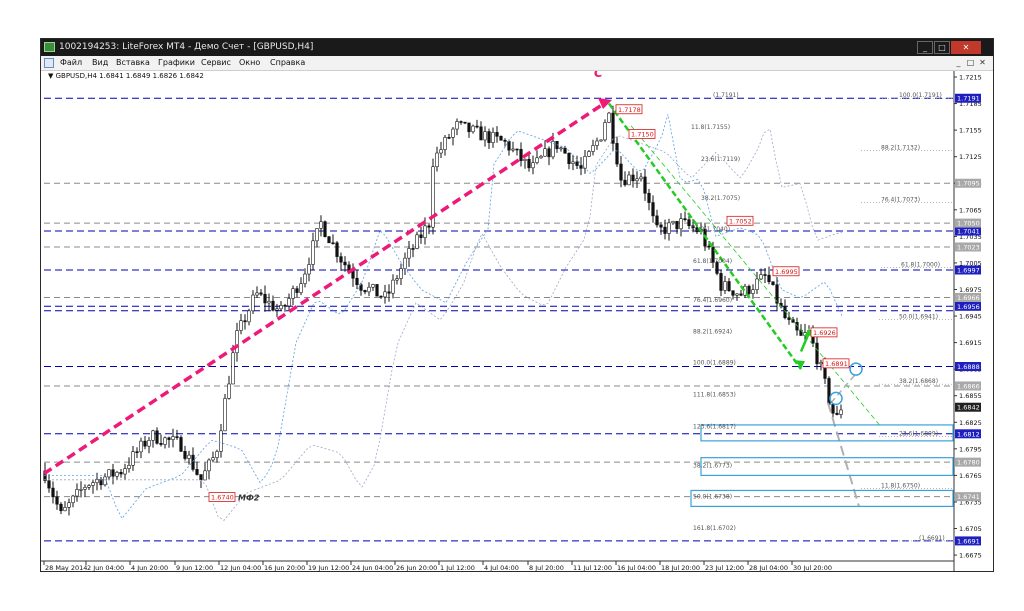 Image resolution: width=1024 pixels, height=611 pixels. What do you see at coordinates (942, 47) in the screenshot?
I see `maximize-button: □` at bounding box center [942, 47].